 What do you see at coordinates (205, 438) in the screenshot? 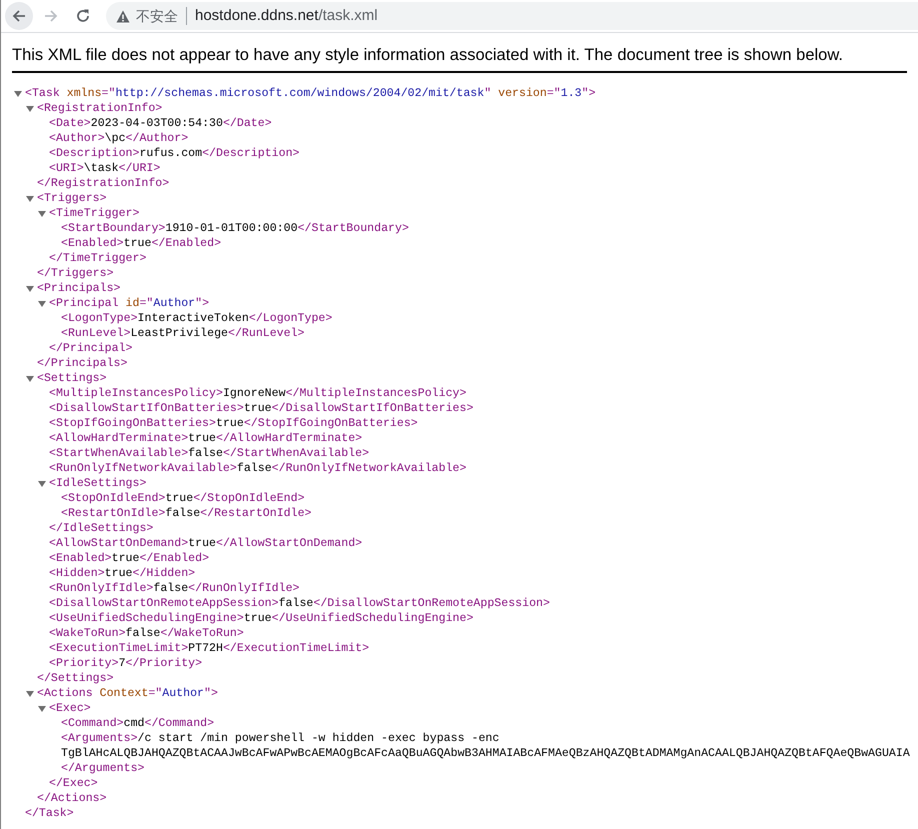
I see `xml-line: <AllowHardTerminate>true</AllowHardTerminate>` at bounding box center [205, 438].